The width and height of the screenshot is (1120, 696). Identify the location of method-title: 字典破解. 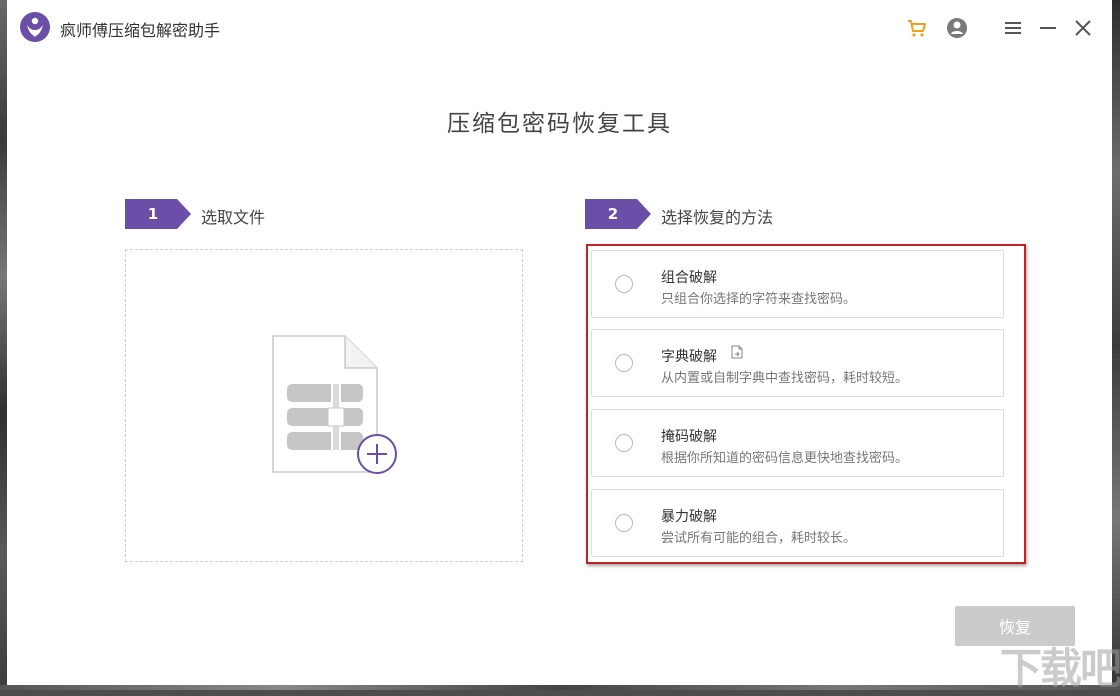
(689, 357).